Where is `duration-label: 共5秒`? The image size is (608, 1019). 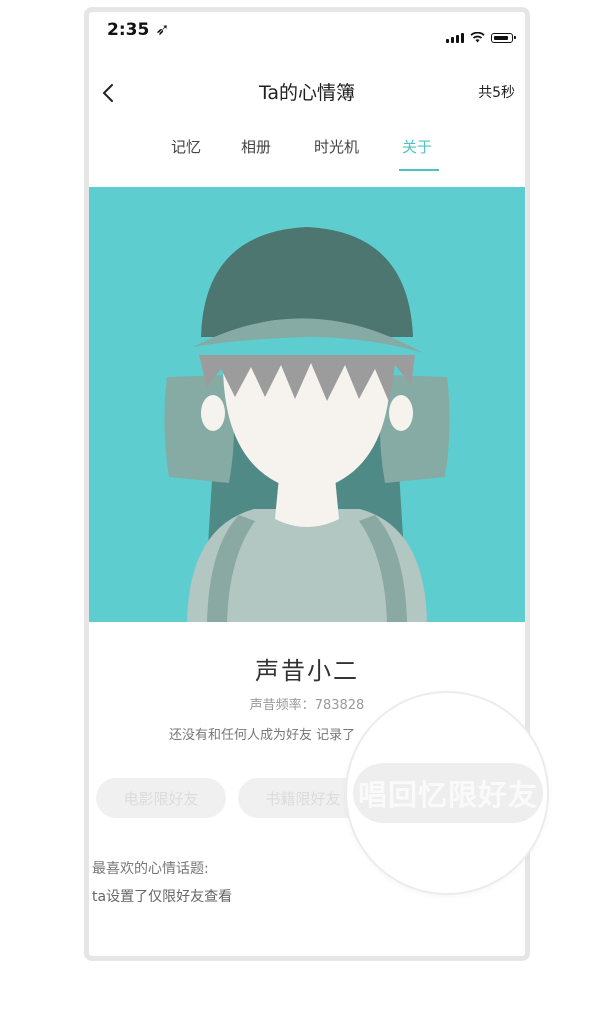 duration-label: 共5秒 is located at coordinates (496, 93).